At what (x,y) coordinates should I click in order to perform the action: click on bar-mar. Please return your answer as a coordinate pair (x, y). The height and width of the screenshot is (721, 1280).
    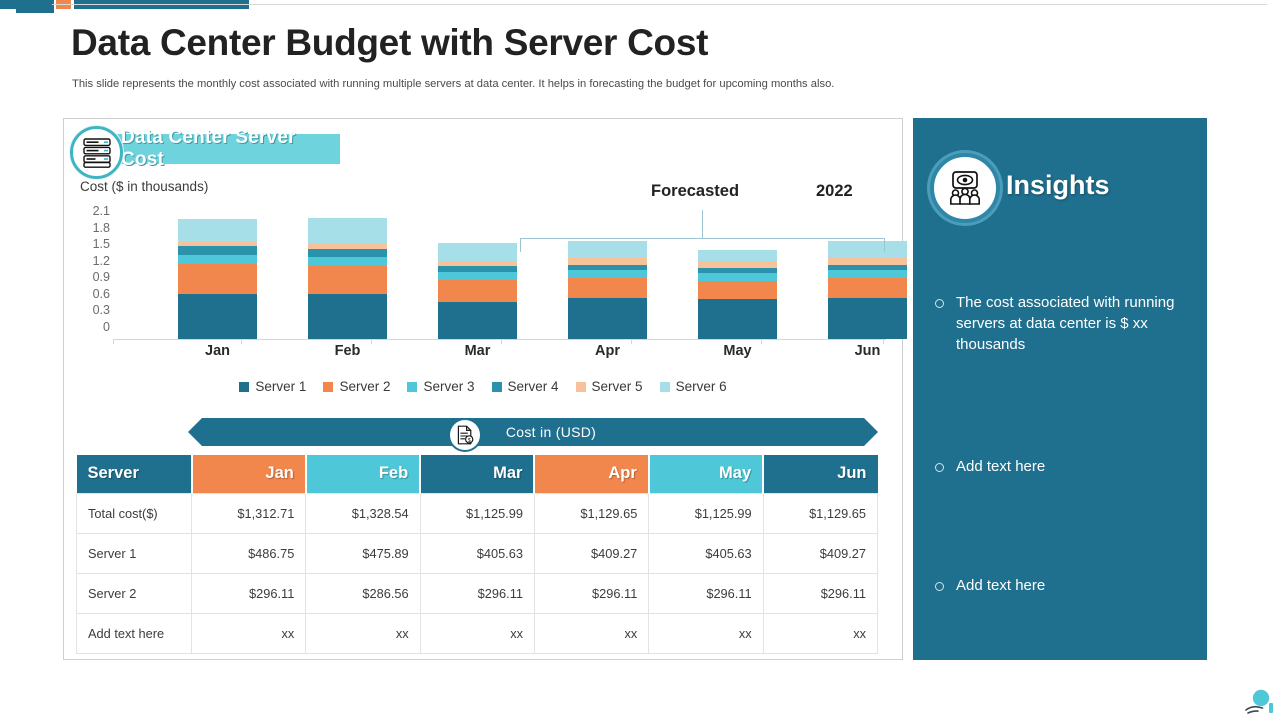
    Looking at the image, I should click on (477, 291).